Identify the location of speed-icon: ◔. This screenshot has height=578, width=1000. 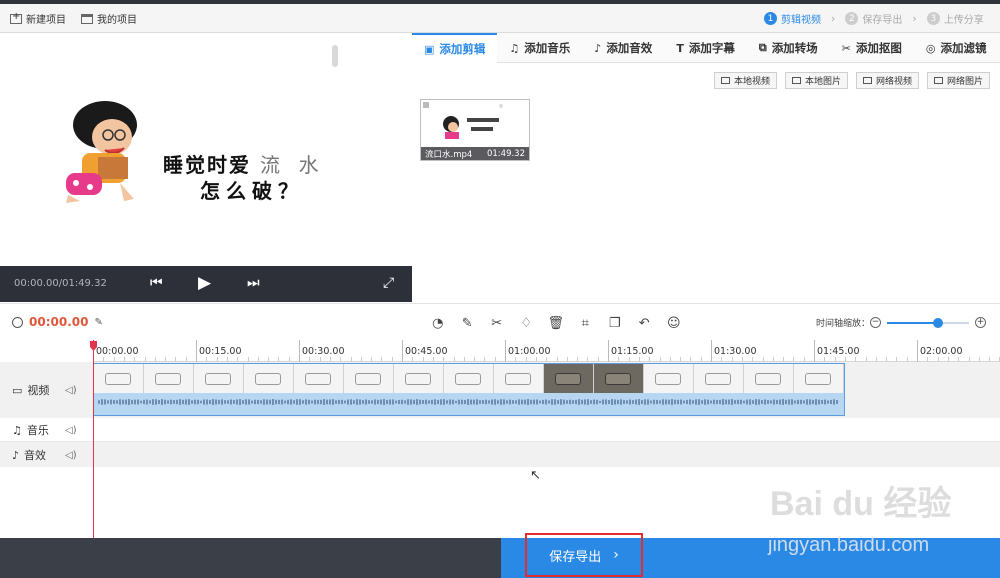
(438, 323).